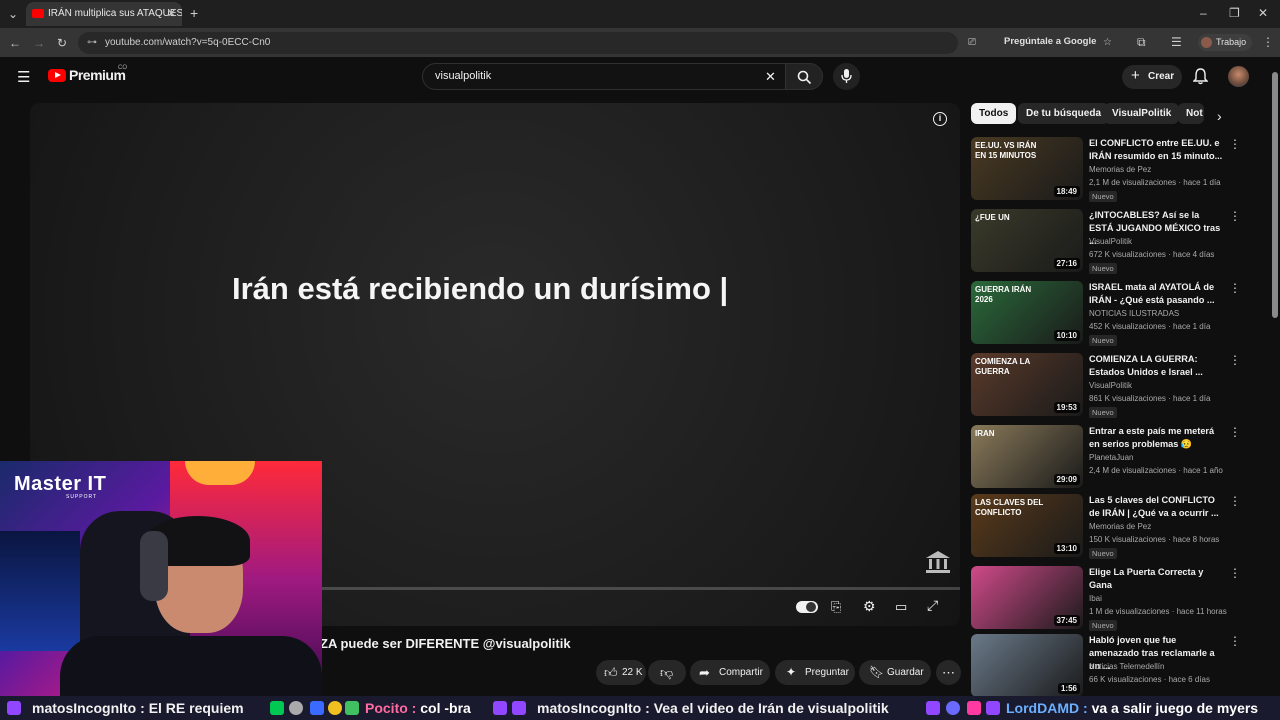 The width and height of the screenshot is (1280, 720). I want to click on chips-next-chevron-icon: ›, so click(1219, 116).